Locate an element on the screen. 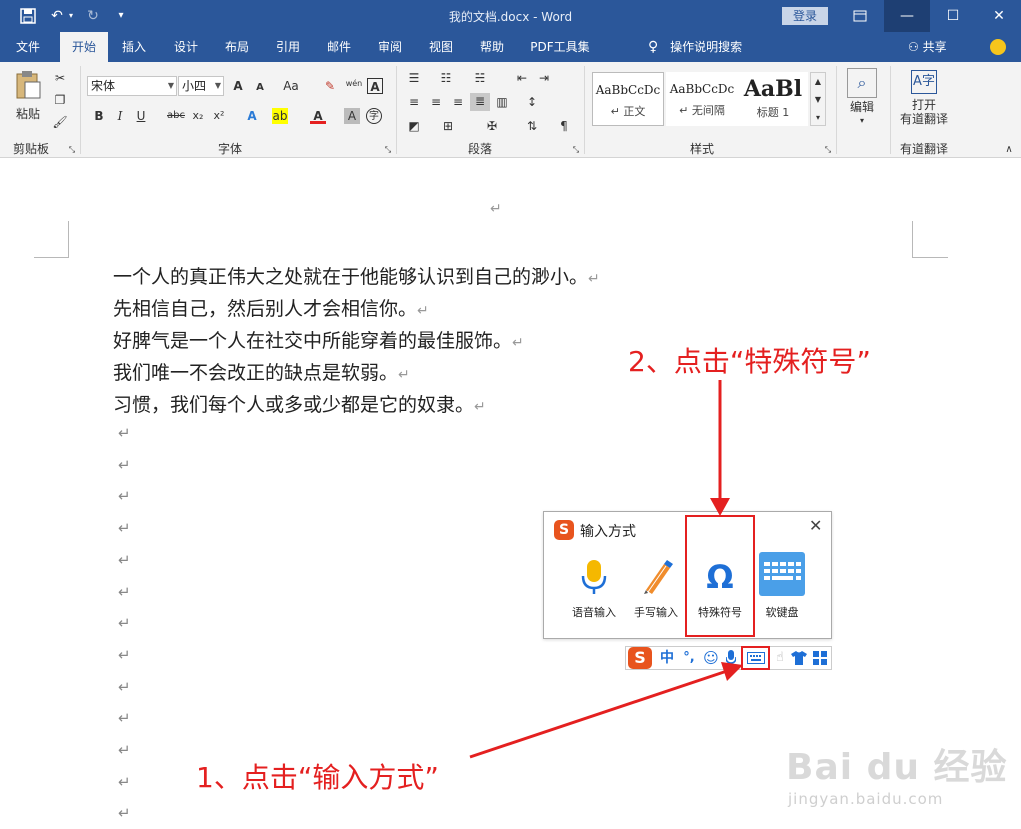 The height and width of the screenshot is (829, 1021). annotation-step-2: 2、点击“特殊符号” is located at coordinates (749, 361).